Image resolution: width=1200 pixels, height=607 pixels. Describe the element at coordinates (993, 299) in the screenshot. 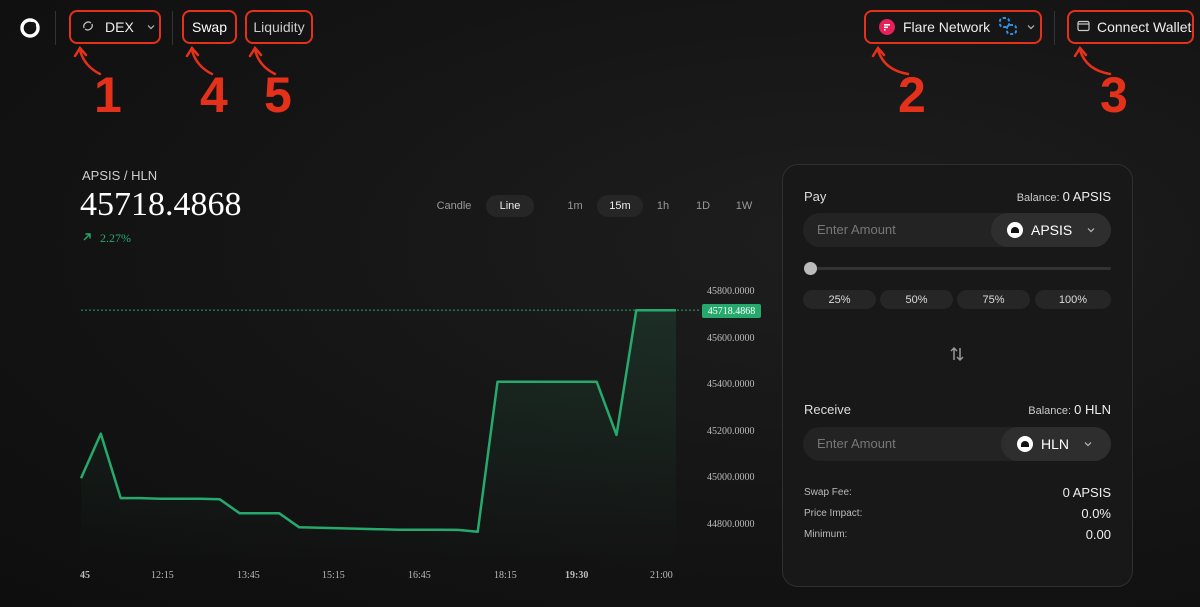

I see `percent-75-button: 75%` at that location.